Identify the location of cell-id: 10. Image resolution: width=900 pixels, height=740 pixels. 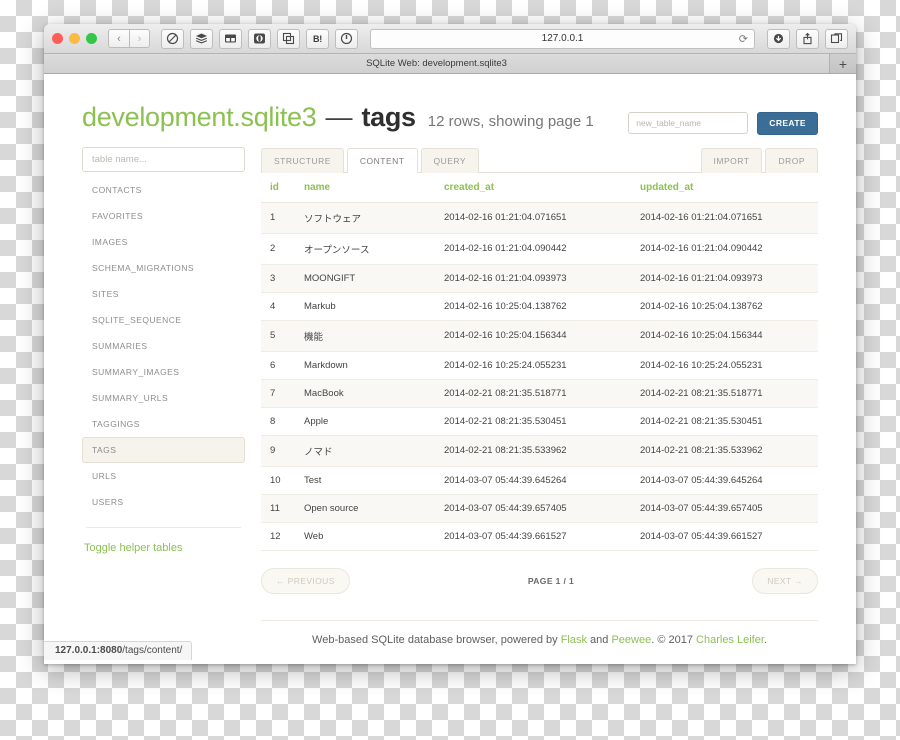
(278, 480).